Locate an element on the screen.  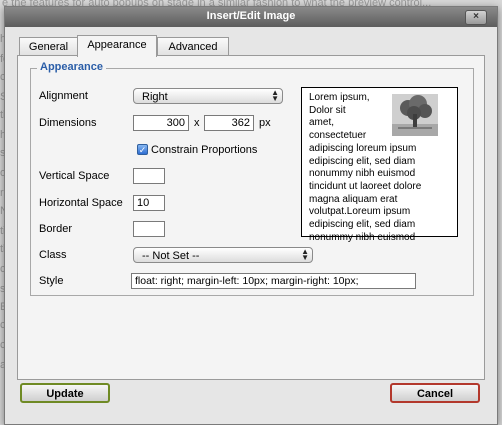
dialog-title: Insert/Edit Image is located at coordinates (251, 16).